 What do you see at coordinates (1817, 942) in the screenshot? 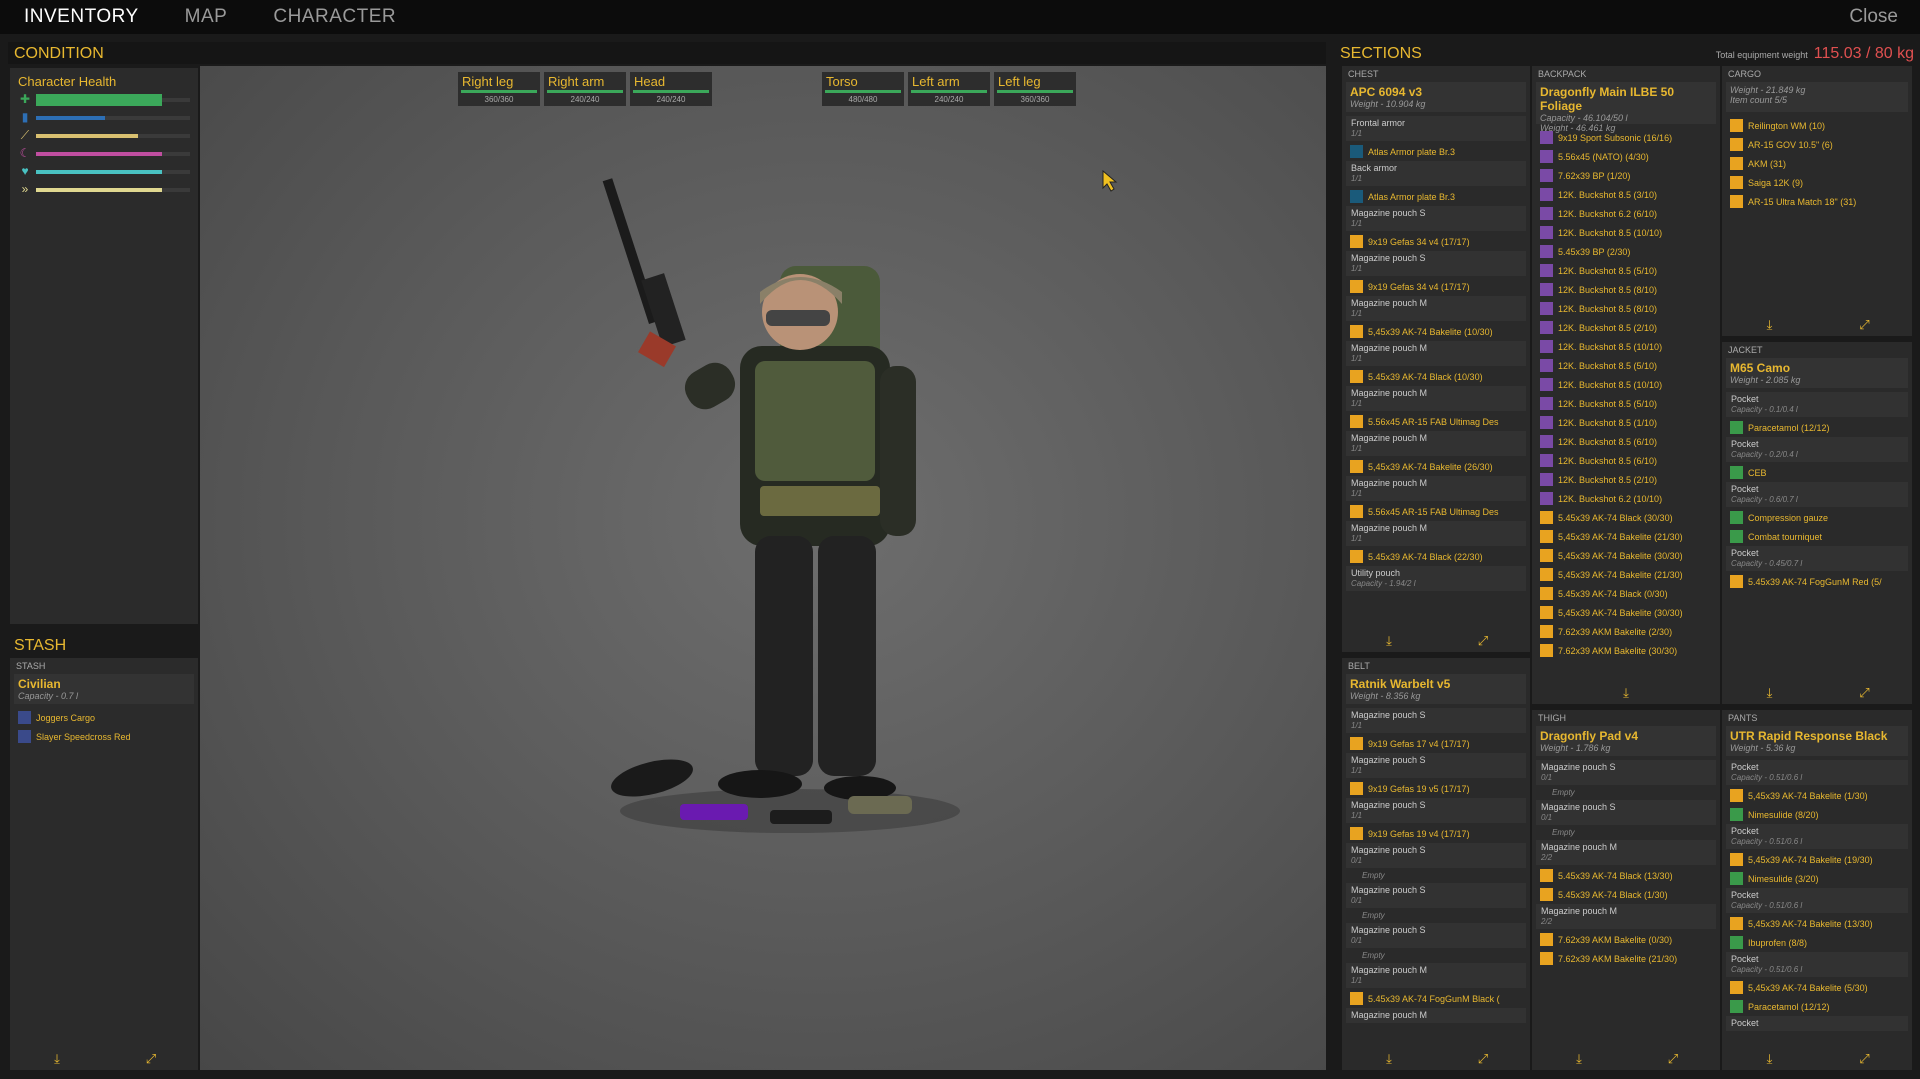
I see `inventory-item: Ibuprofen (8/8)` at bounding box center [1817, 942].